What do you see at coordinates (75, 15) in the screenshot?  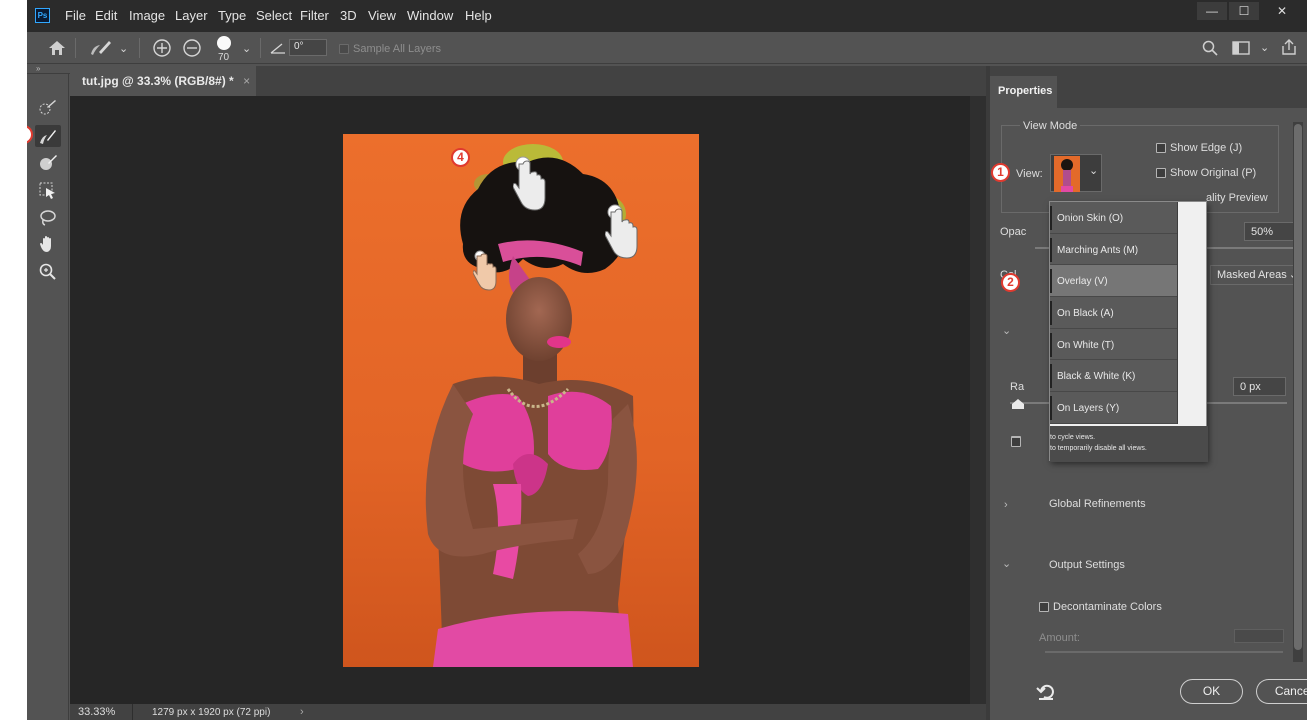 I see `menu-file: File` at bounding box center [75, 15].